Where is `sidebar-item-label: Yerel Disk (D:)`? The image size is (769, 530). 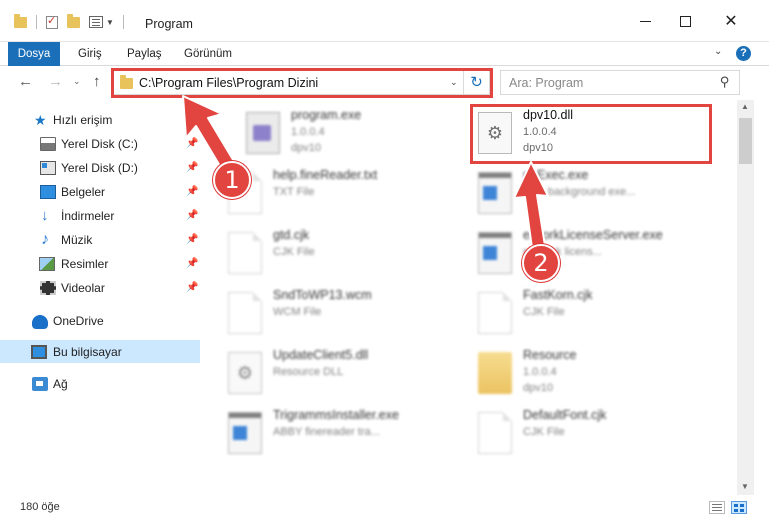
sidebar-item-label: Yerel Disk (D:) is located at coordinates (99, 167).